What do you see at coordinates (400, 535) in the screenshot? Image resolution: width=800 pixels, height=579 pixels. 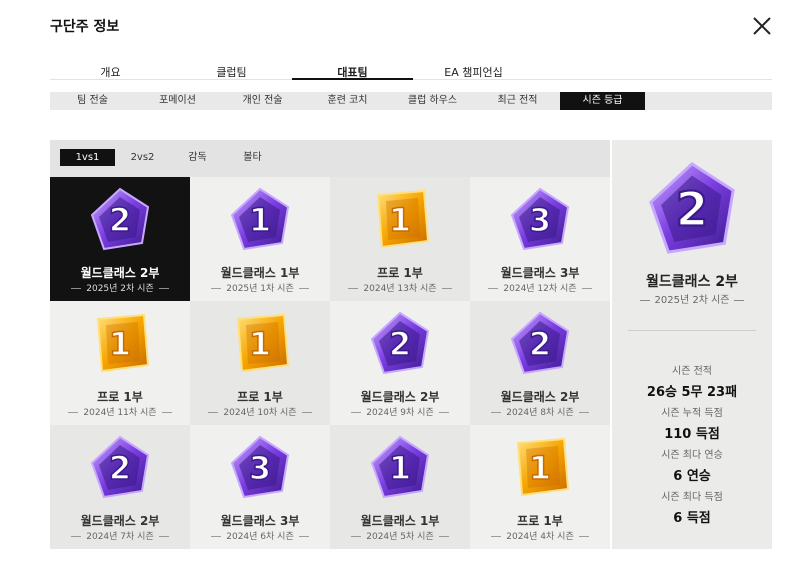 I see `season-period-label: 2024년 5차 시즌` at bounding box center [400, 535].